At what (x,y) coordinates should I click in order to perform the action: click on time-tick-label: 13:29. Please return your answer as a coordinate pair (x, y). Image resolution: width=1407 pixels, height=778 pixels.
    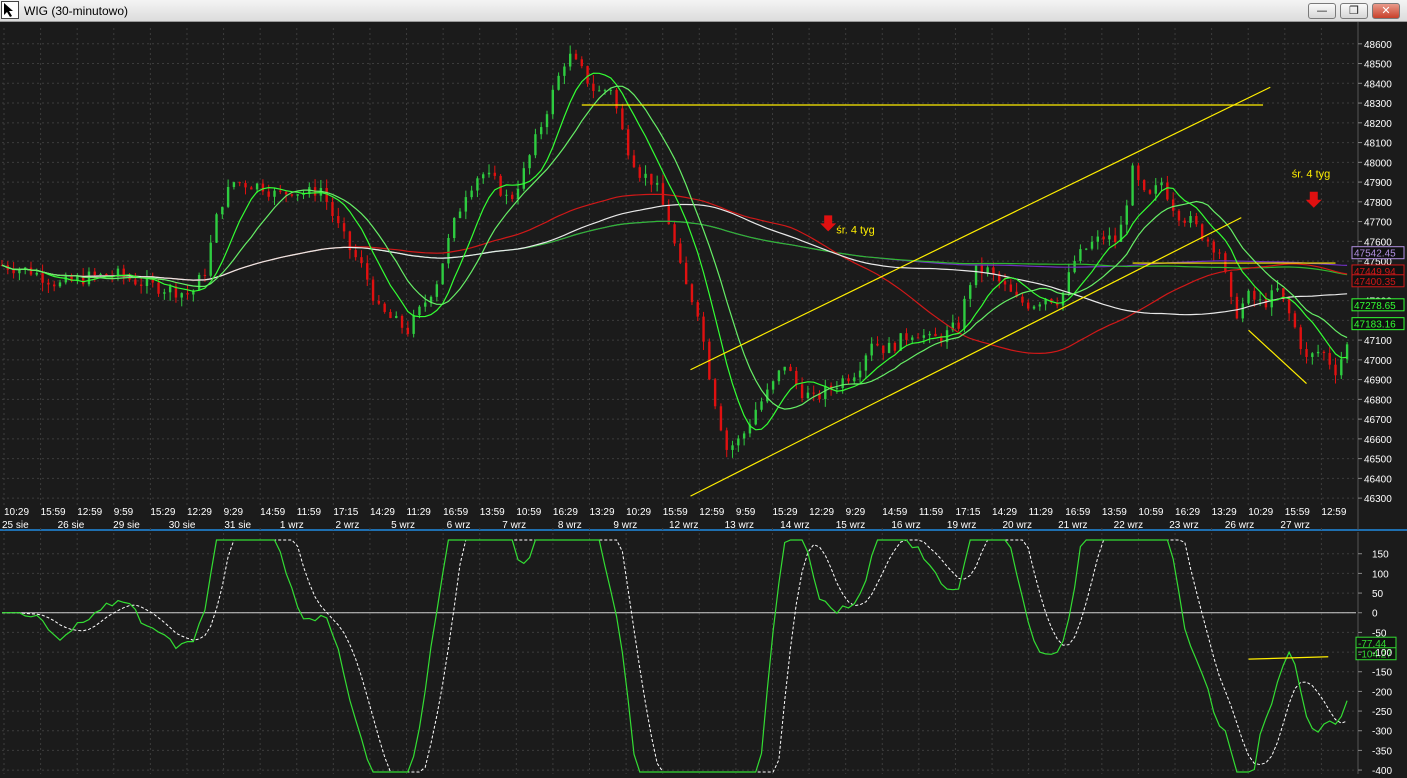
    Looking at the image, I should click on (602, 512).